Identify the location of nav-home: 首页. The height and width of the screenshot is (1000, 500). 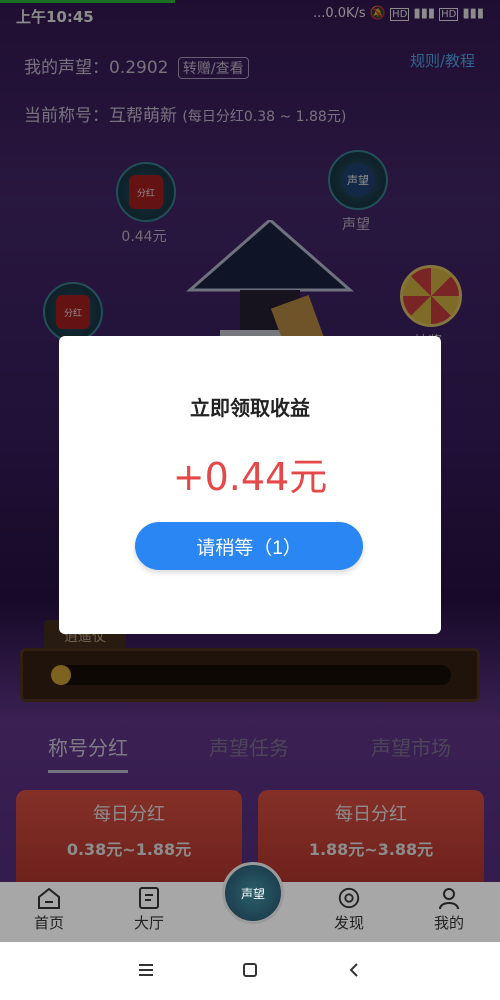
(49, 909).